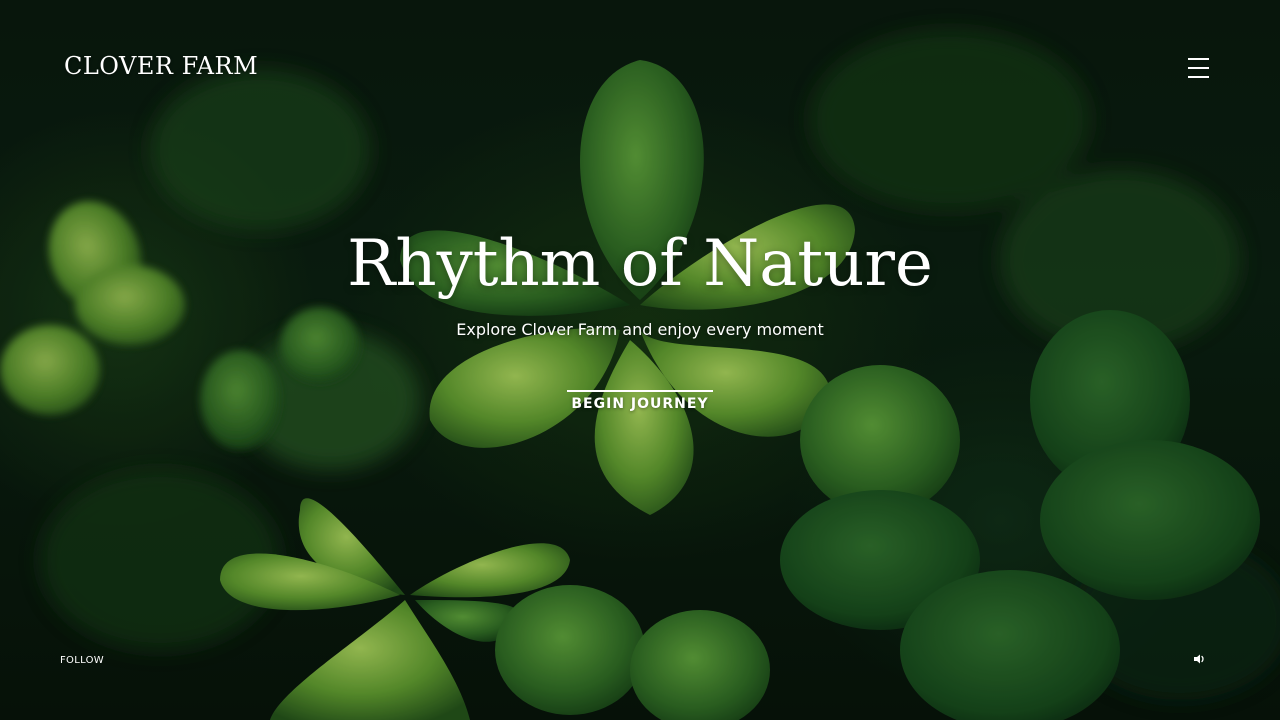  Describe the element at coordinates (640, 391) in the screenshot. I see `cta-underline` at that location.